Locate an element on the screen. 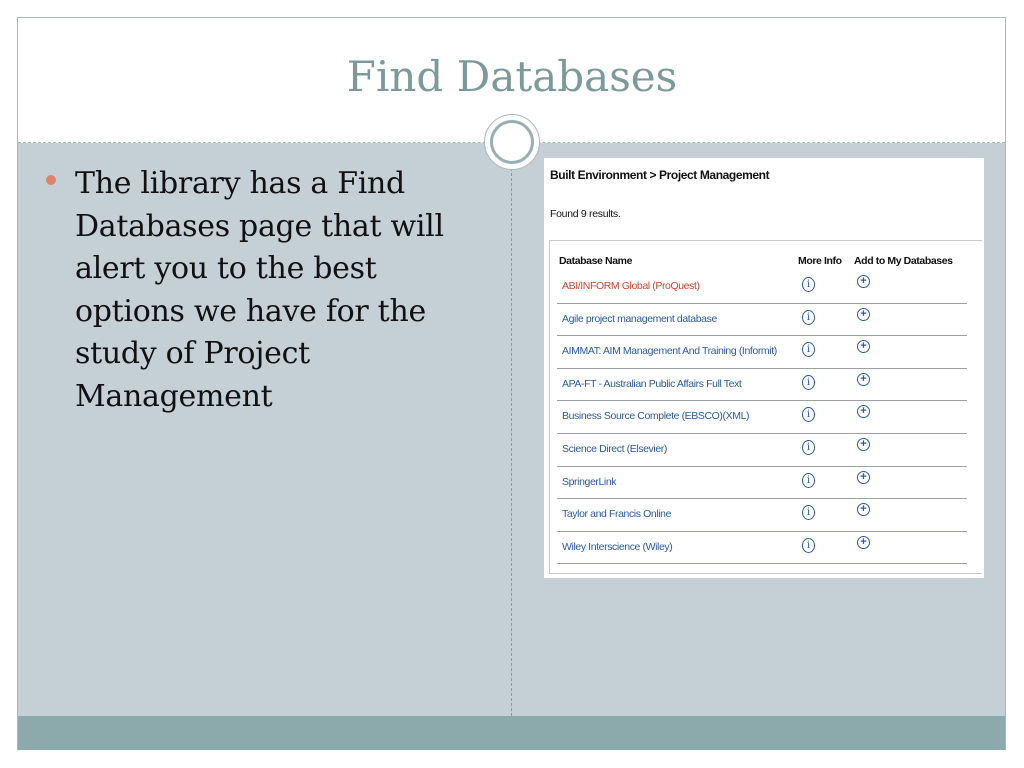  column-header-add: Add to My Databases is located at coordinates (903, 261).